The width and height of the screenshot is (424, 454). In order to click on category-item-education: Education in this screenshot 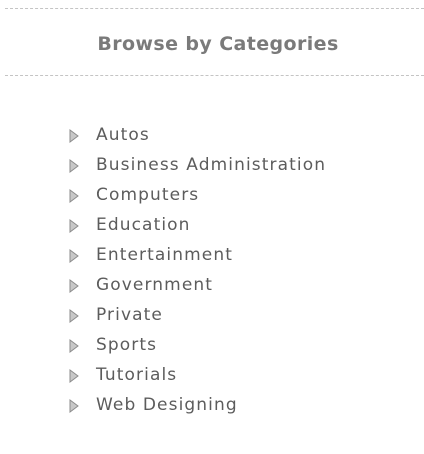, I will do `click(197, 225)`.